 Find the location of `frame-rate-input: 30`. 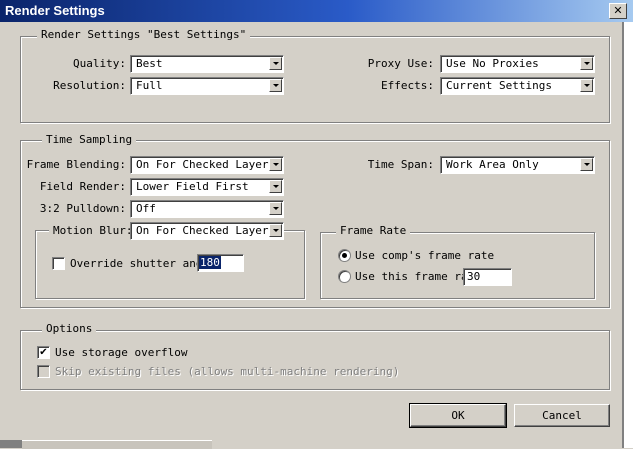

frame-rate-input: 30 is located at coordinates (487, 277).